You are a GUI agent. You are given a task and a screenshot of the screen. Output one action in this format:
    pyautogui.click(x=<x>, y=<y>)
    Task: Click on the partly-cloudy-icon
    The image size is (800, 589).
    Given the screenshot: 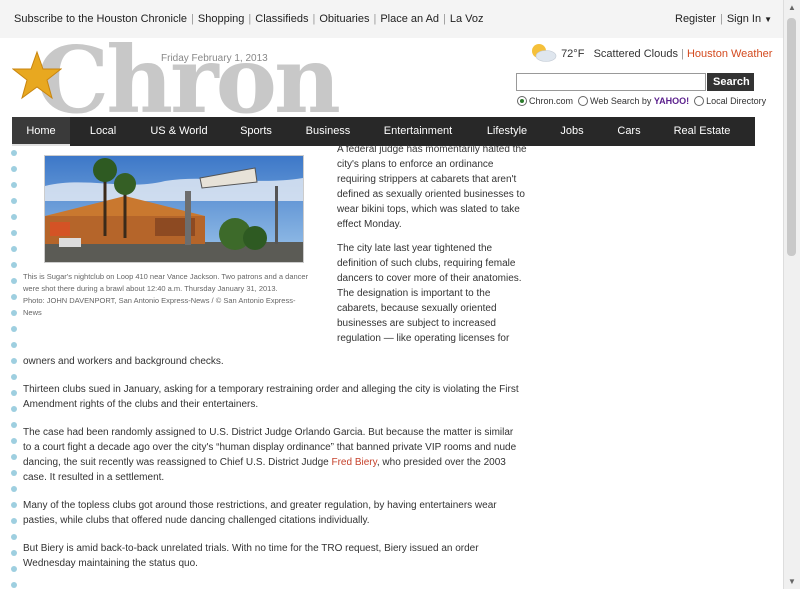 What is the action you would take?
    pyautogui.click(x=544, y=53)
    